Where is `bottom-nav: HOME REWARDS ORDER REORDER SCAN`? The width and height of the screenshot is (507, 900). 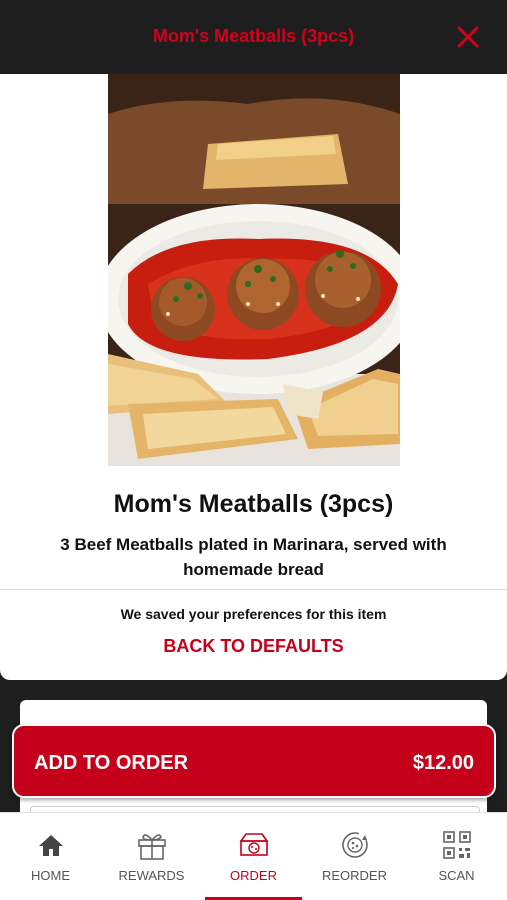 bottom-nav: HOME REWARDS ORDER REORDER SCAN is located at coordinates (253, 856).